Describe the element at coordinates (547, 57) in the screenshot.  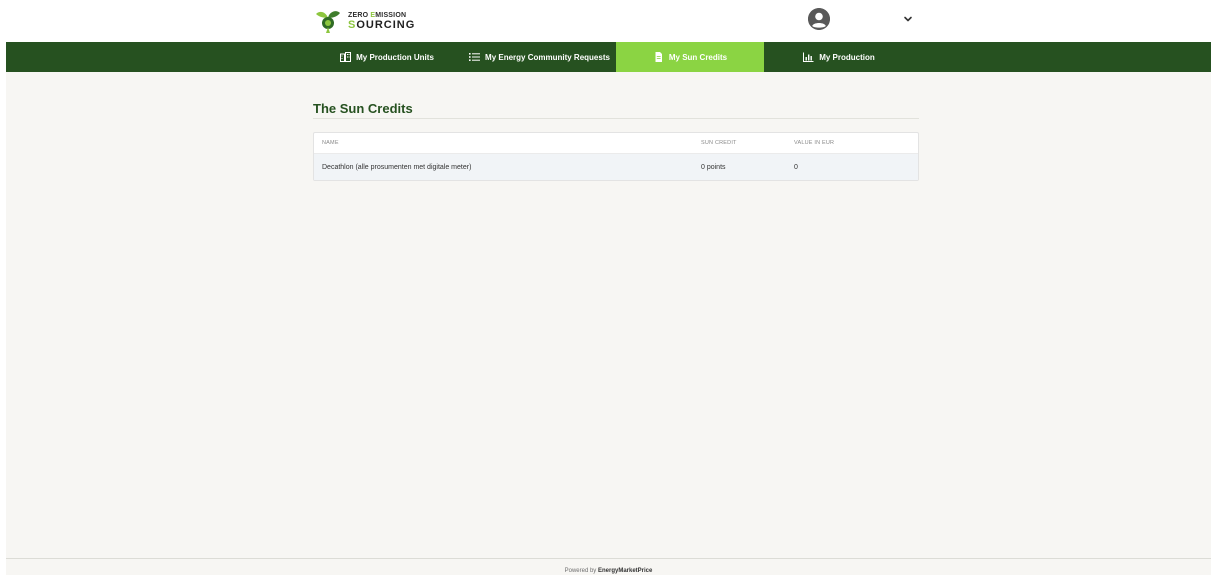
I see `nav-item-label: My Energy Community Requests` at that location.